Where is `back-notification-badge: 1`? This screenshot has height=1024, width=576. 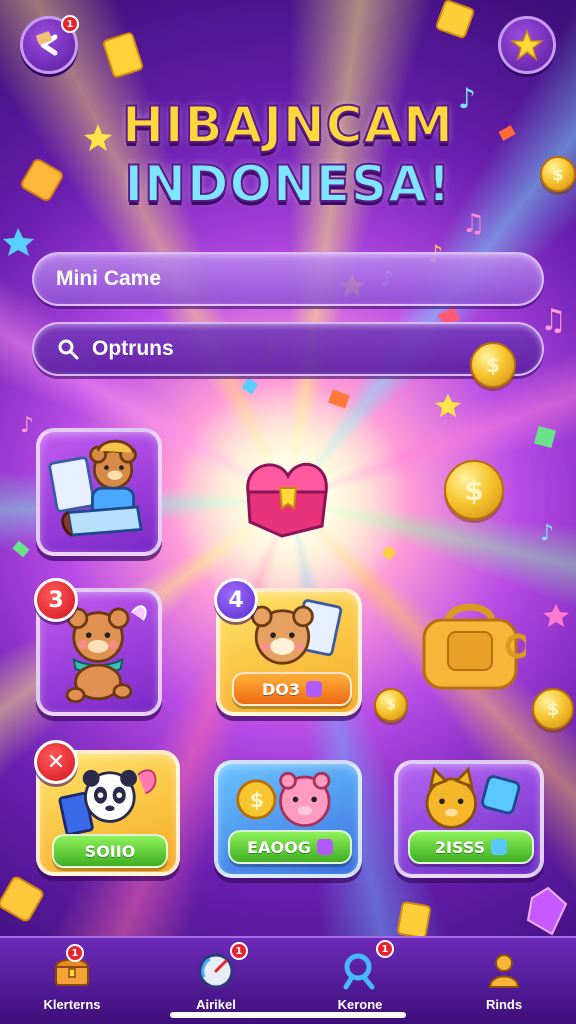 back-notification-badge: 1 is located at coordinates (70, 24).